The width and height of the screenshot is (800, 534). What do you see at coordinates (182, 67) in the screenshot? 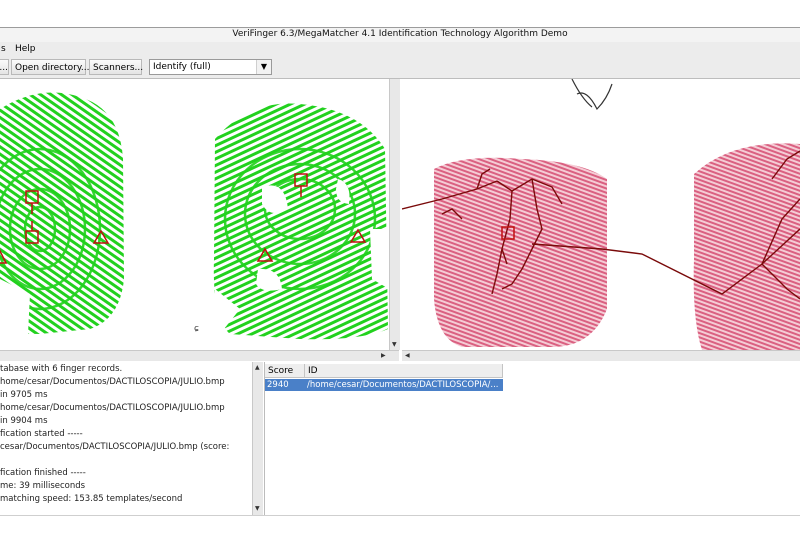
I see `mode-select-value: Identify (full)` at bounding box center [182, 67].